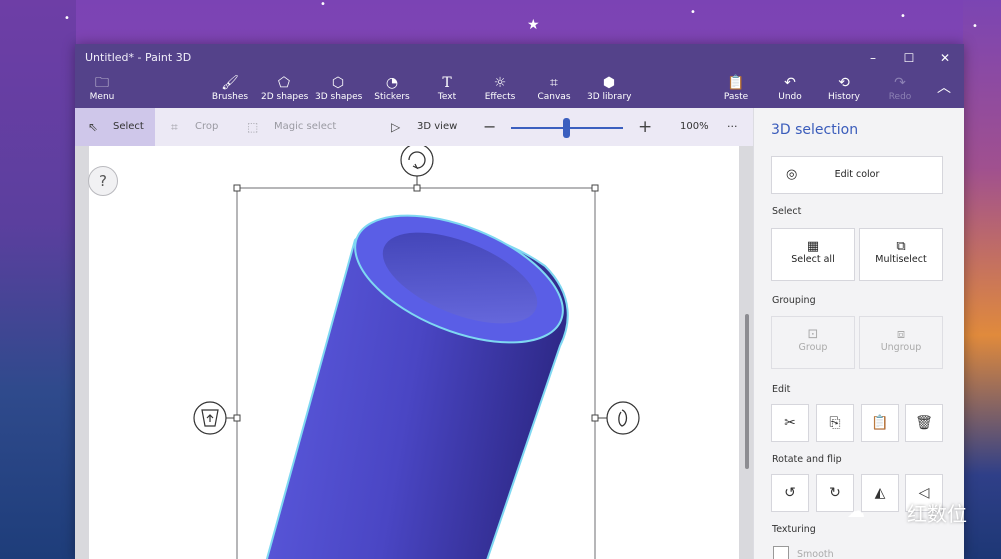 This screenshot has height=559, width=1001. Describe the element at coordinates (447, 91) in the screenshot. I see `text-tool: T Text` at that location.